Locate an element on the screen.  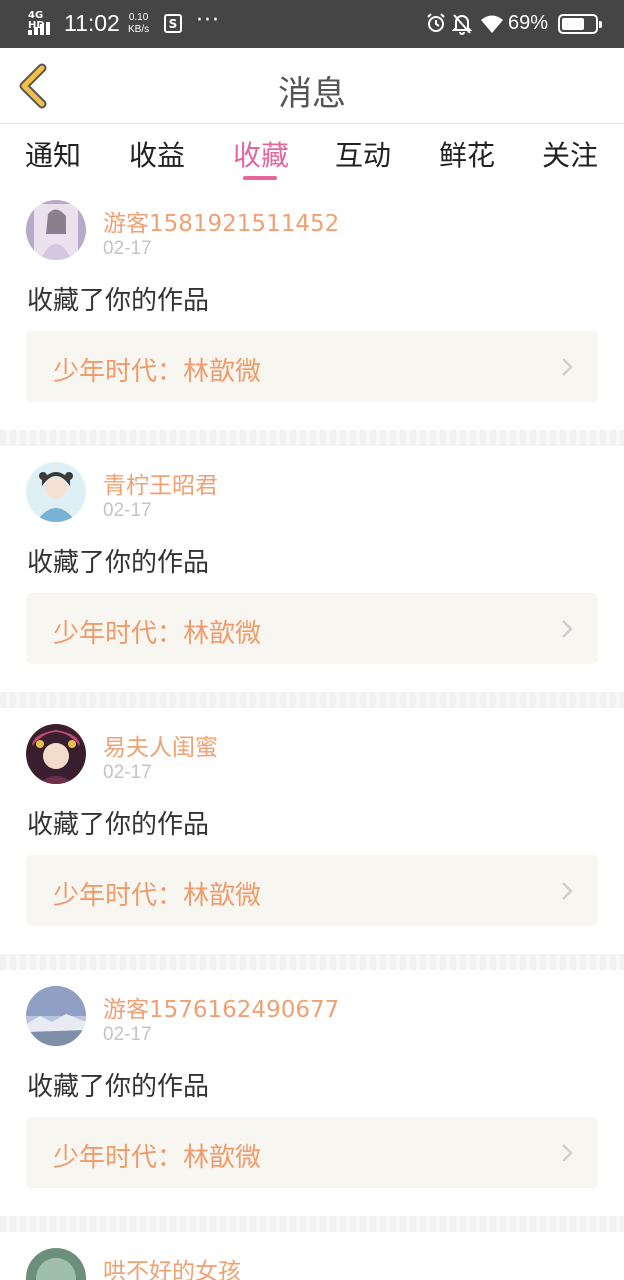
network-speed: 0.10 KB/s is located at coordinates (138, 24).